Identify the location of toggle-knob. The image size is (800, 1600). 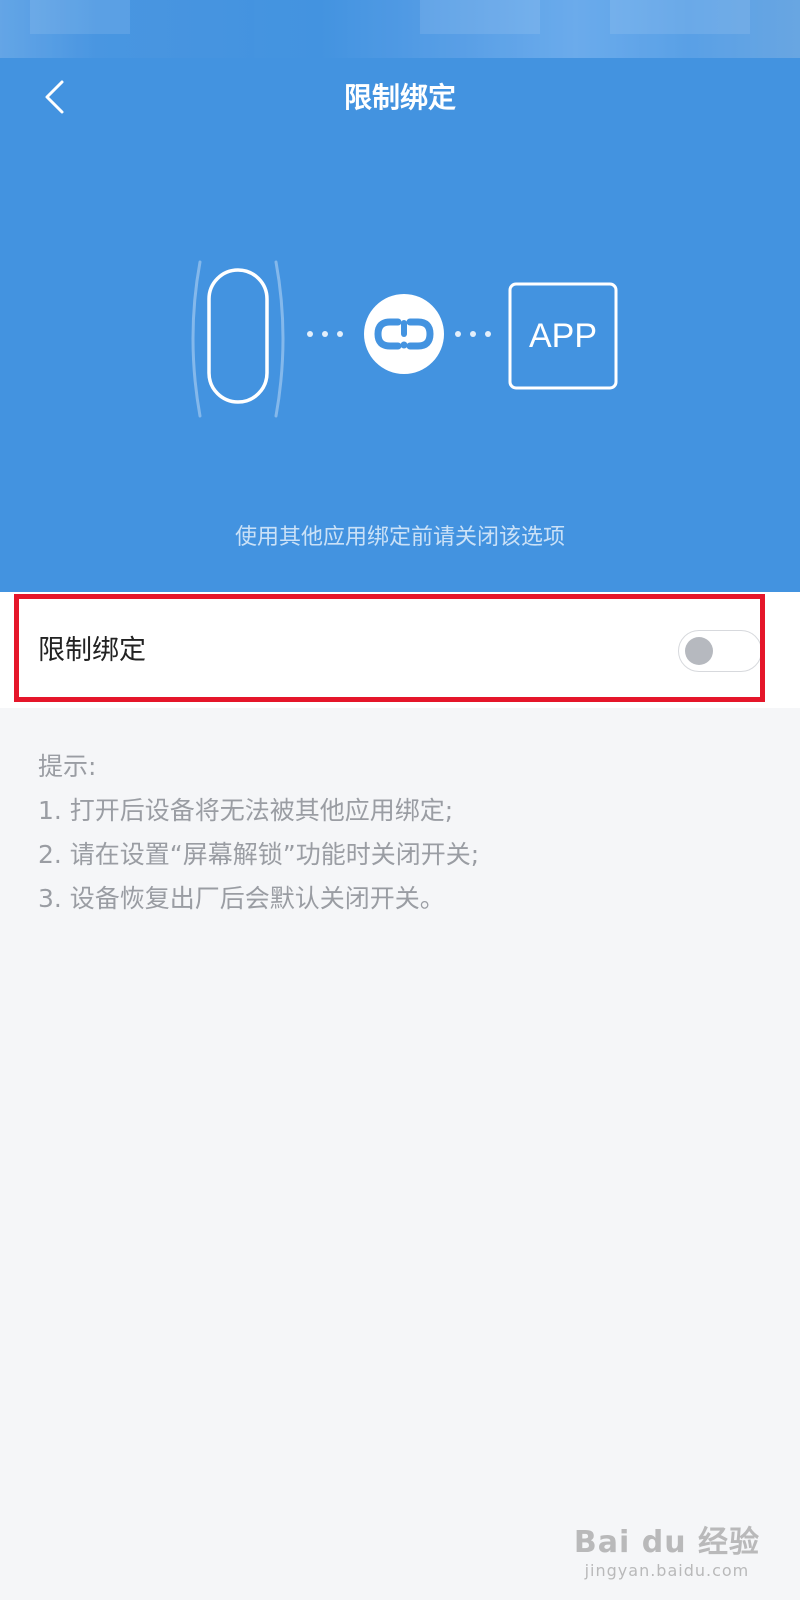
(699, 651).